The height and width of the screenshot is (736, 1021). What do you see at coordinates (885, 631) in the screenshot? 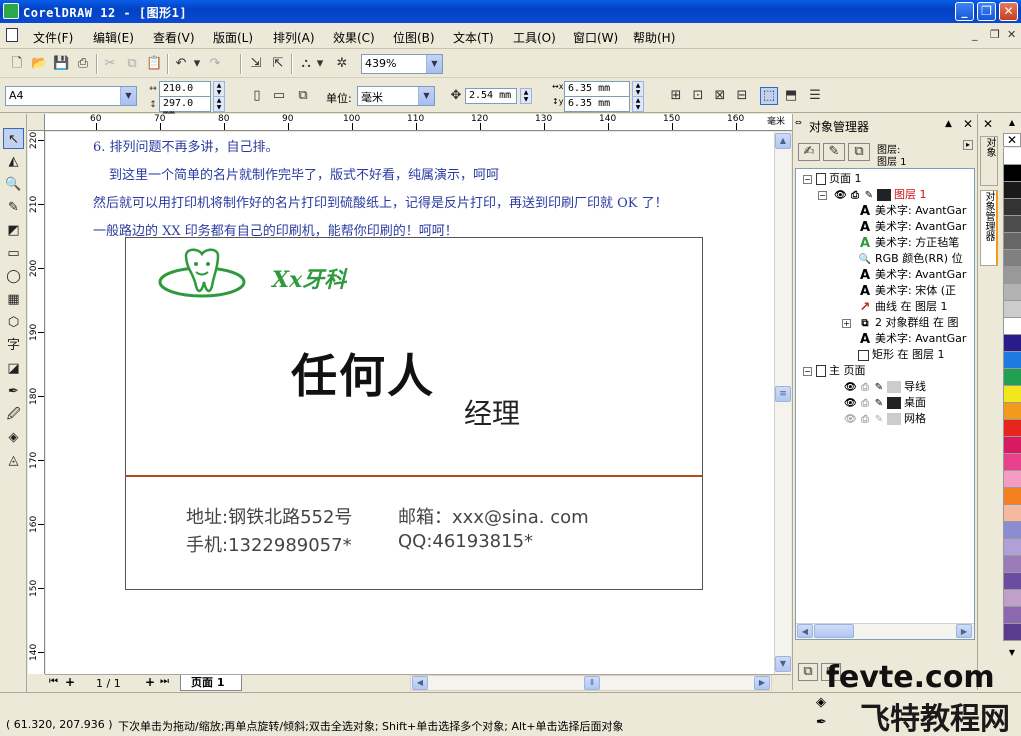
I see `tree-horizontal-scrollbar: ◀ ▶` at bounding box center [885, 631].